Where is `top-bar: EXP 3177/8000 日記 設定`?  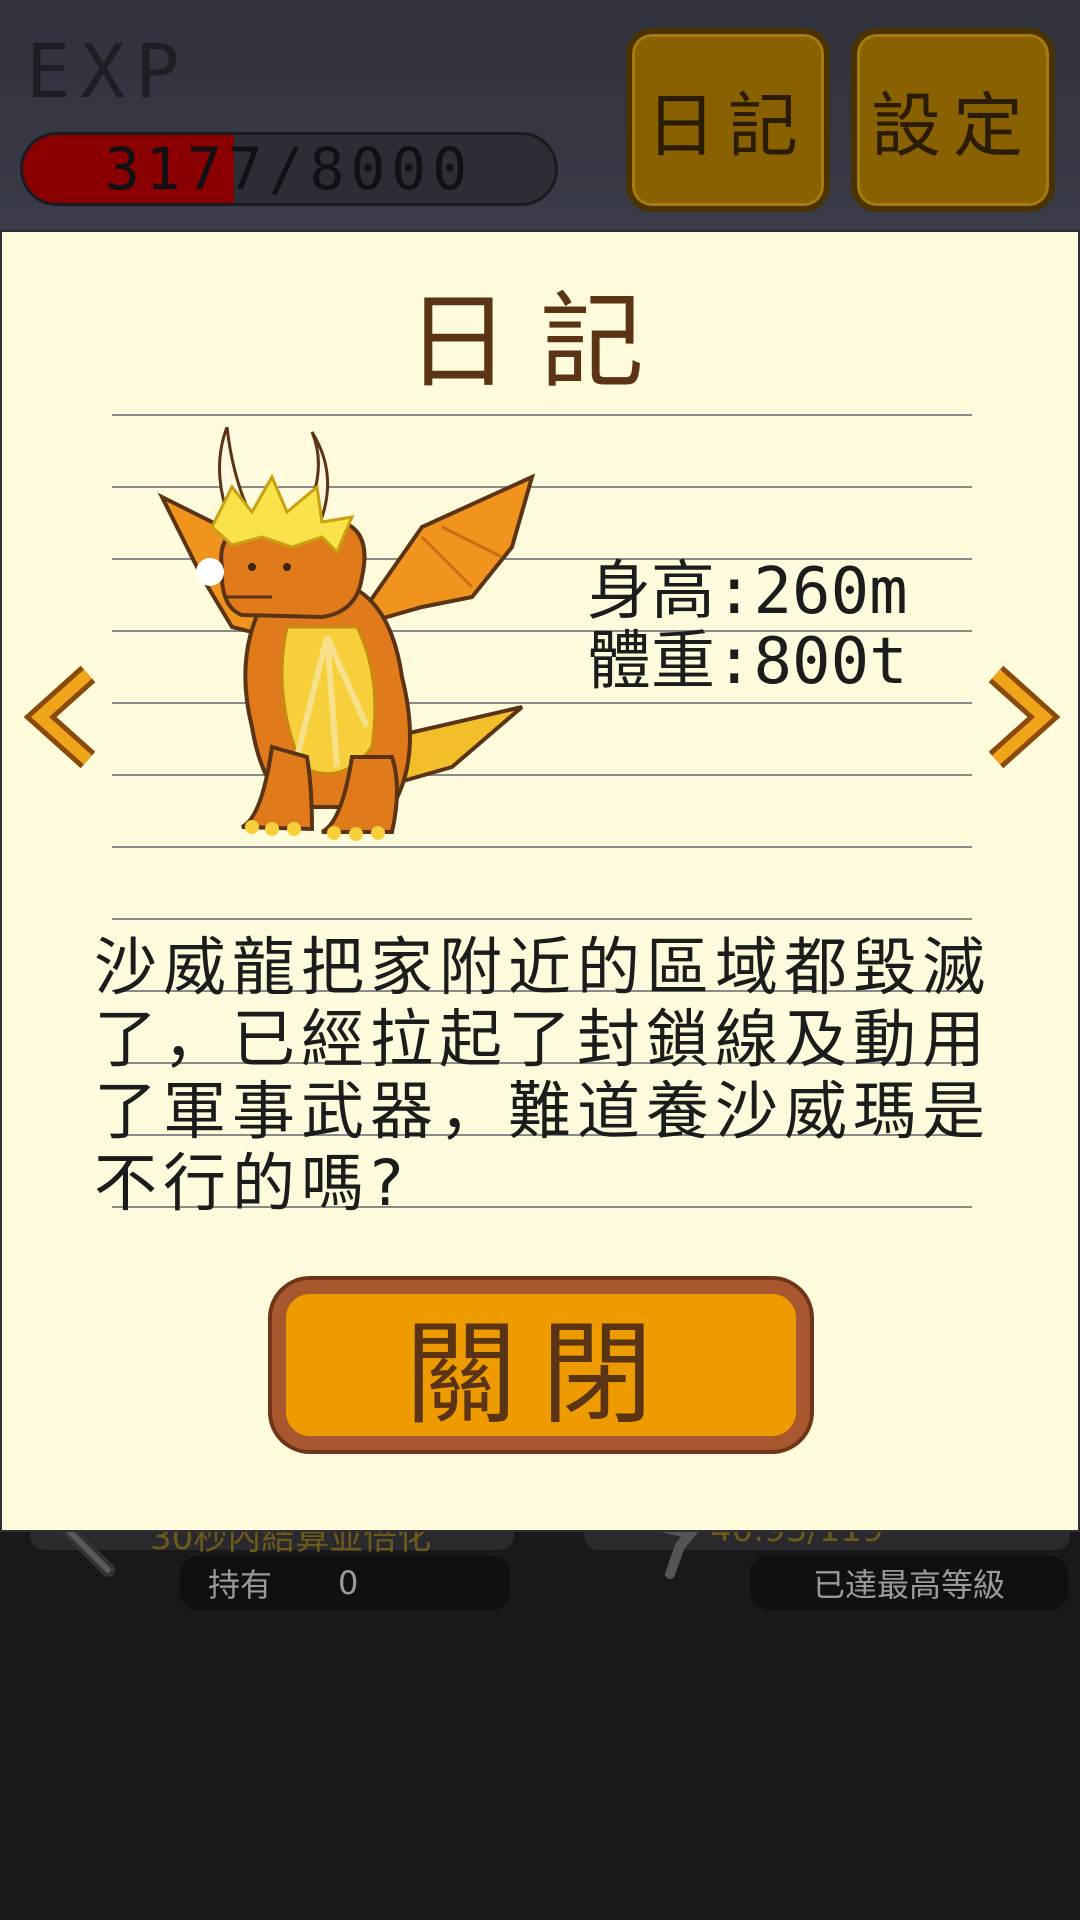
top-bar: EXP 3177/8000 日記 設定 is located at coordinates (540, 116).